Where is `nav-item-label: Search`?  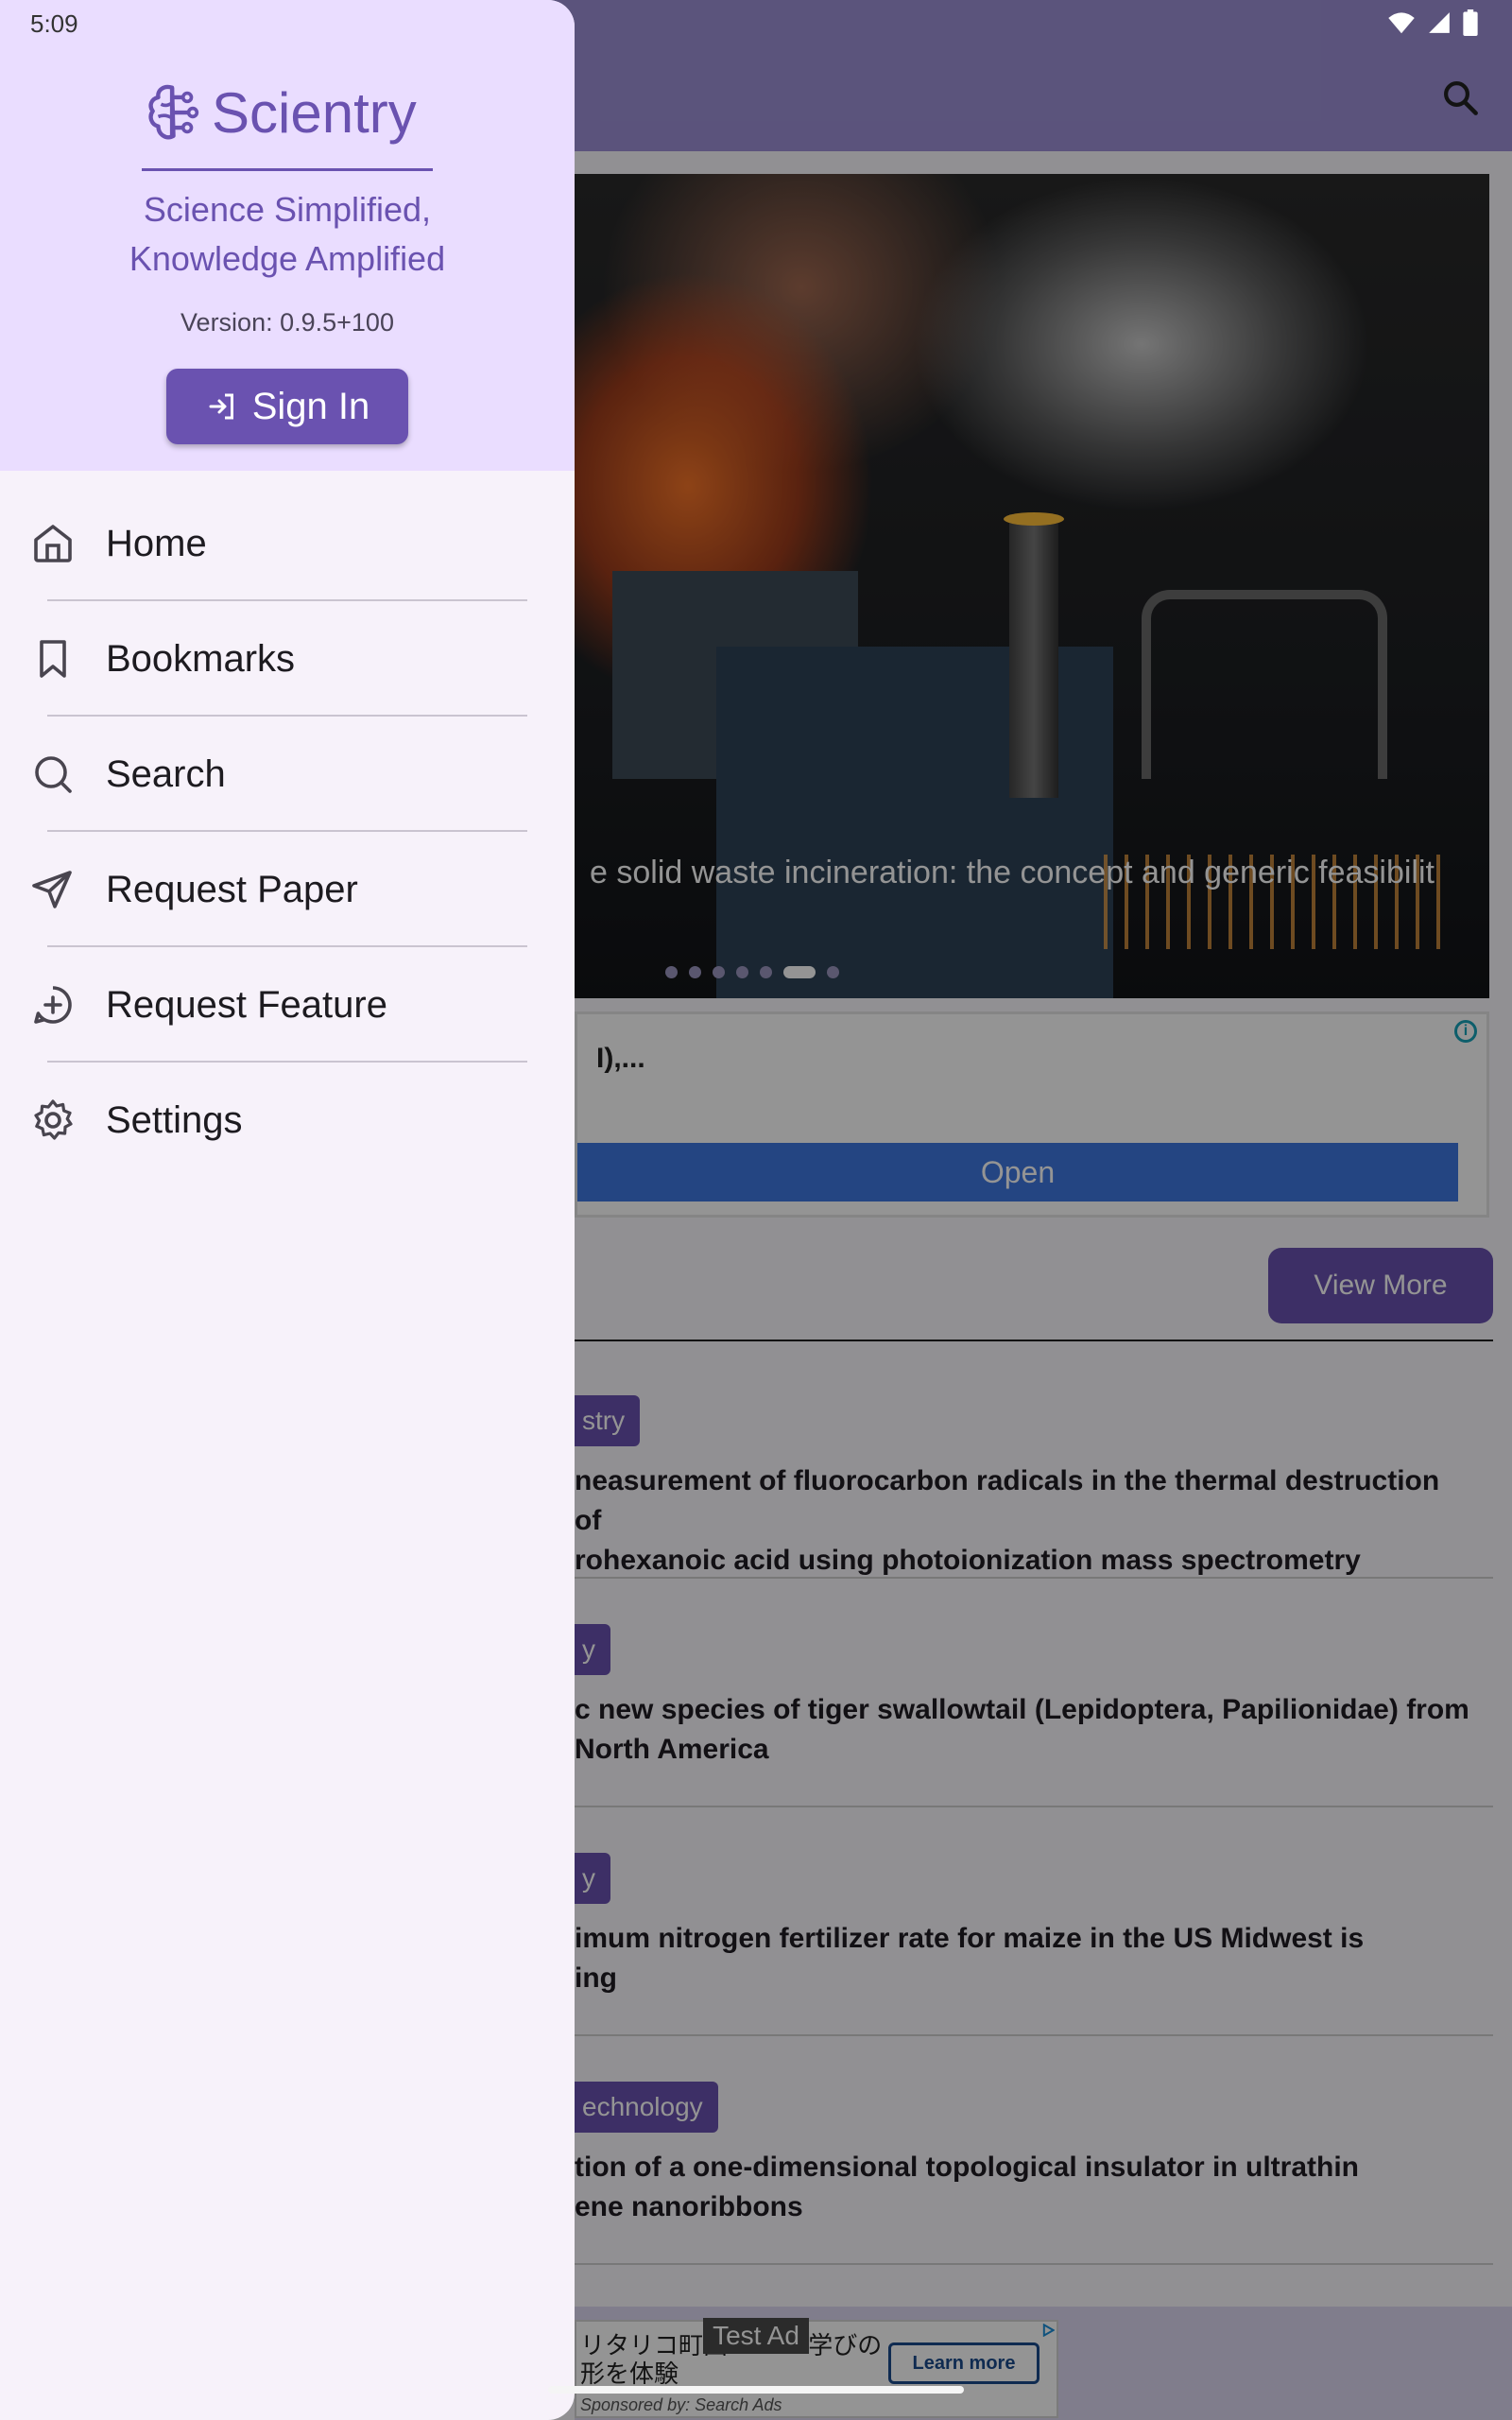
nav-item-label: Search is located at coordinates (166, 774).